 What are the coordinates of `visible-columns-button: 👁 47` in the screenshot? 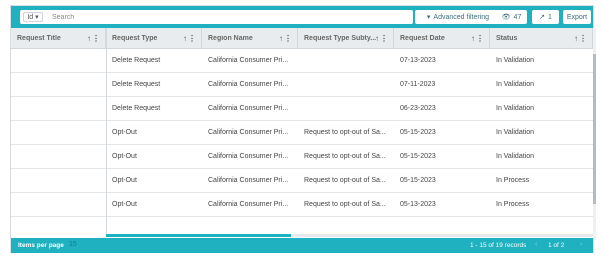 It's located at (511, 17).